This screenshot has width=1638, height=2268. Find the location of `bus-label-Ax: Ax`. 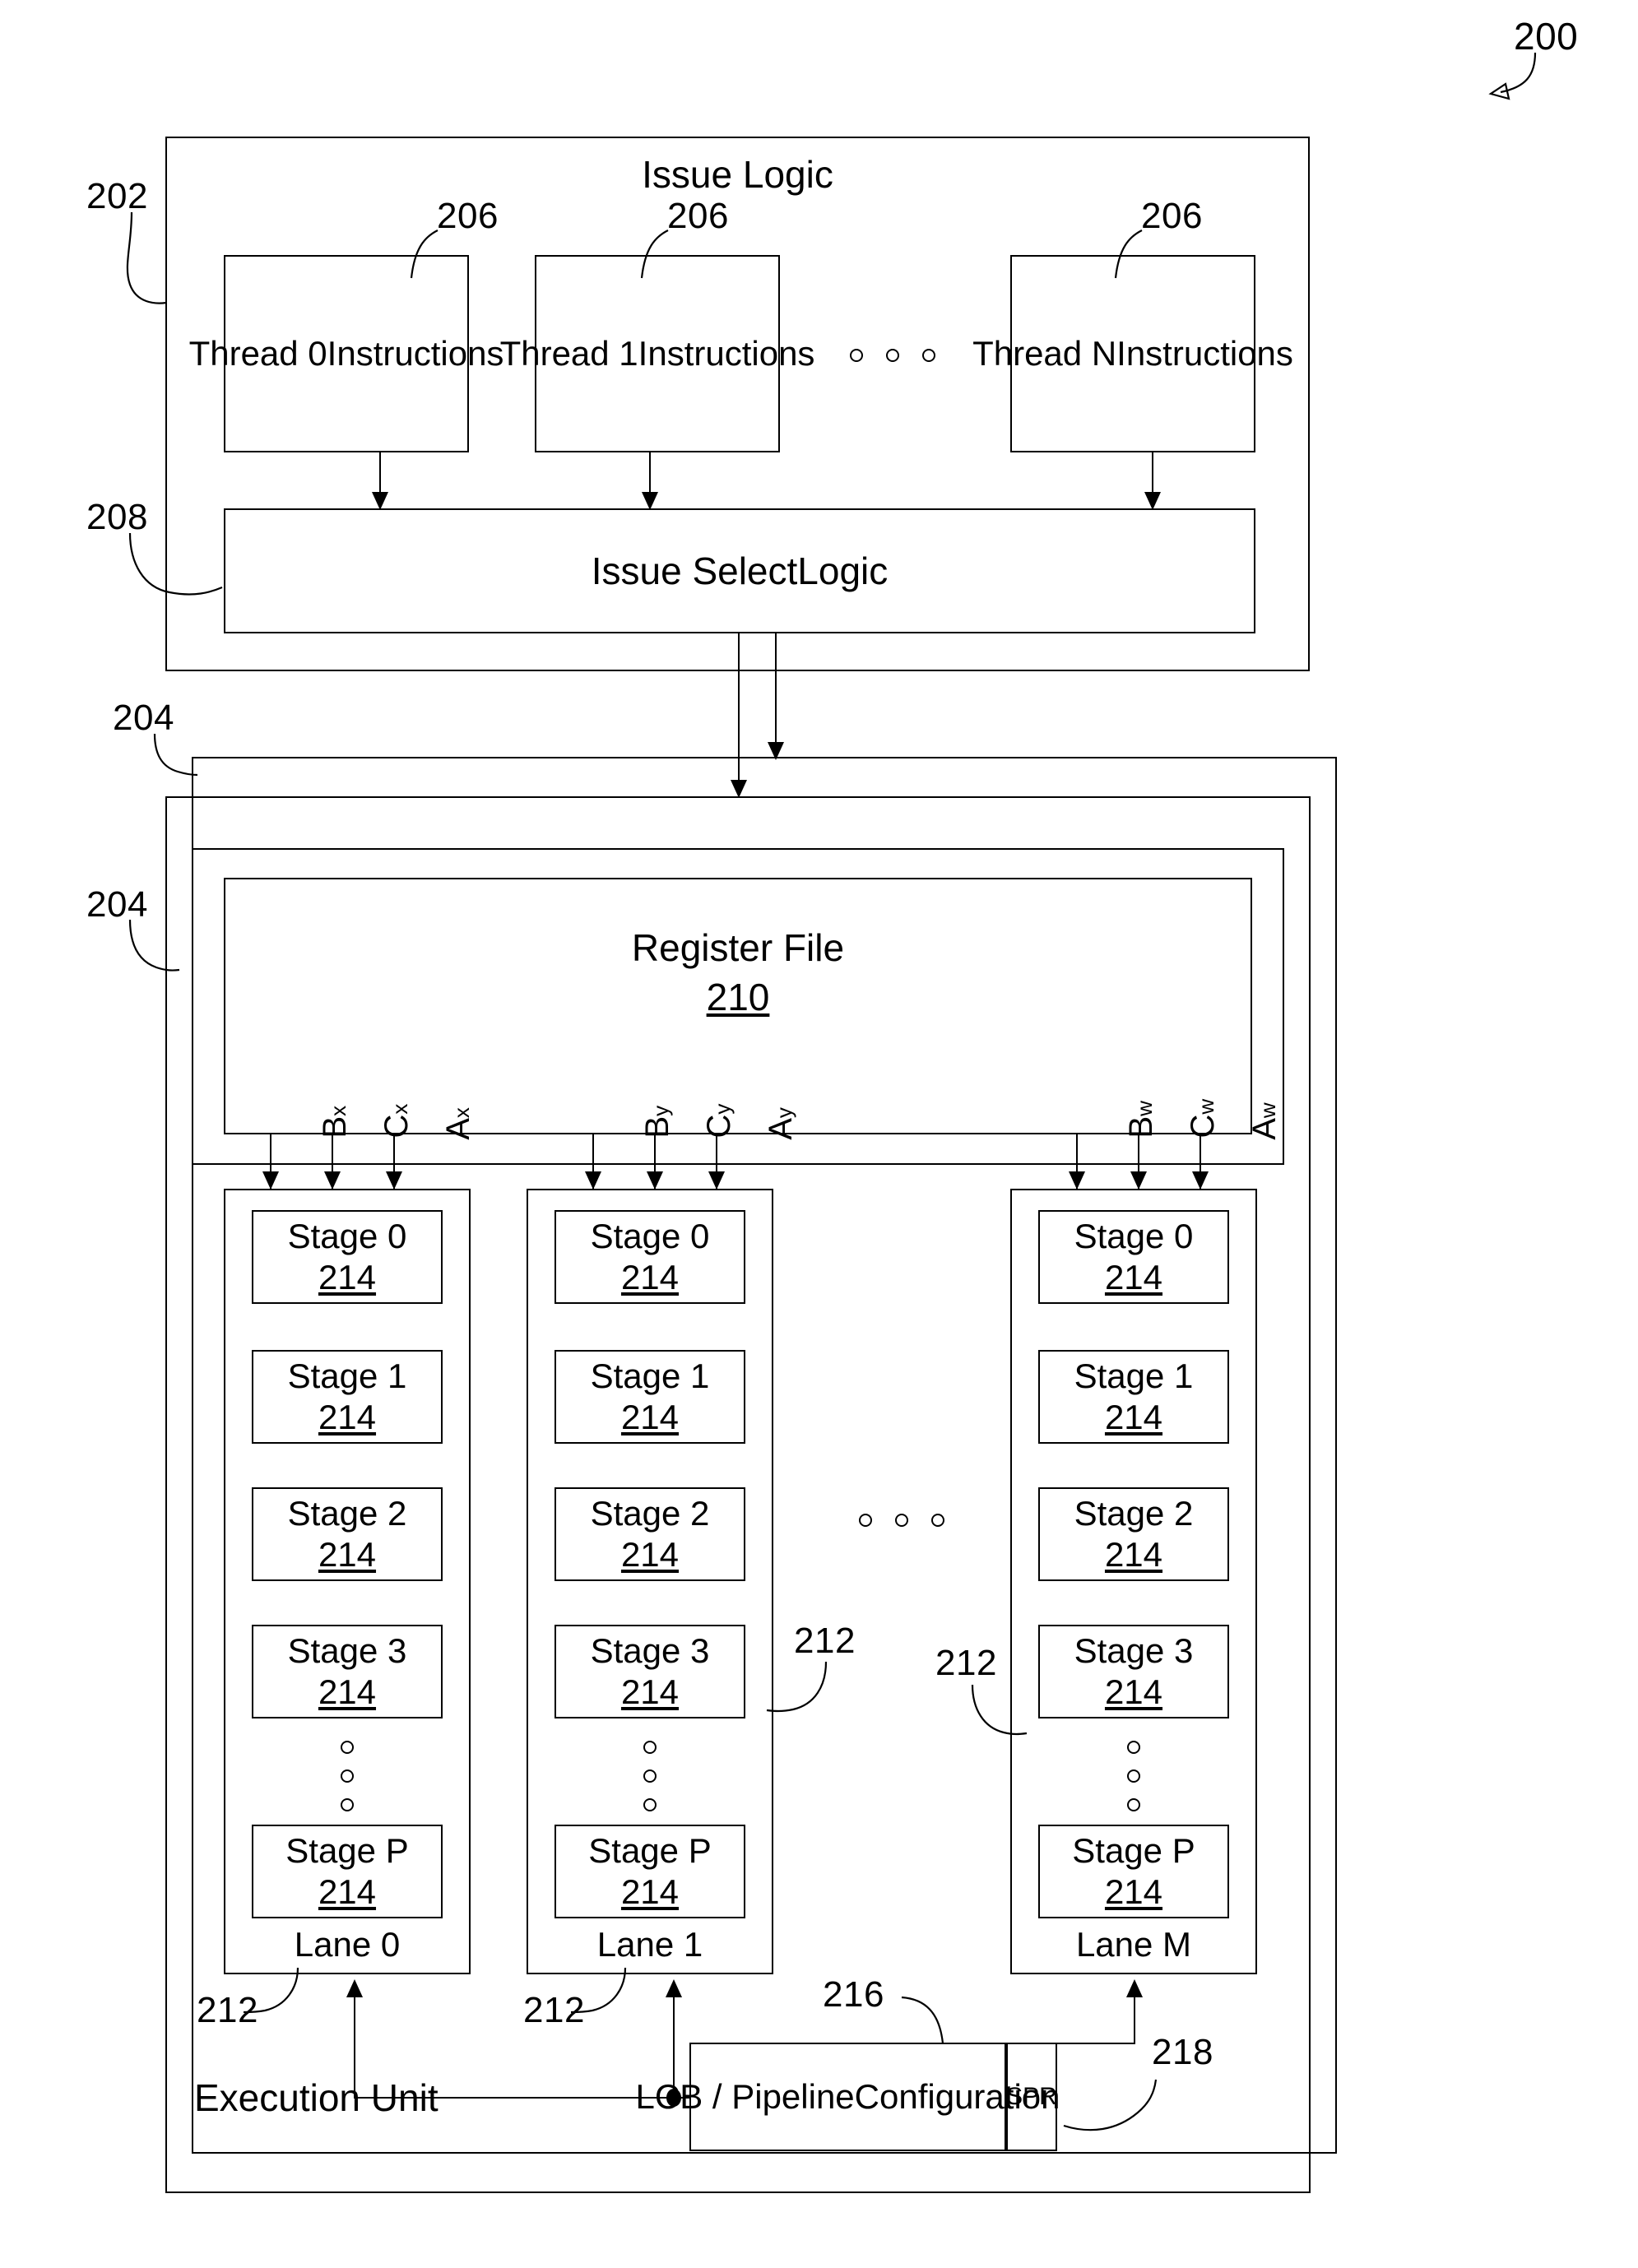

bus-label-Ax: Ax is located at coordinates (458, 1141).